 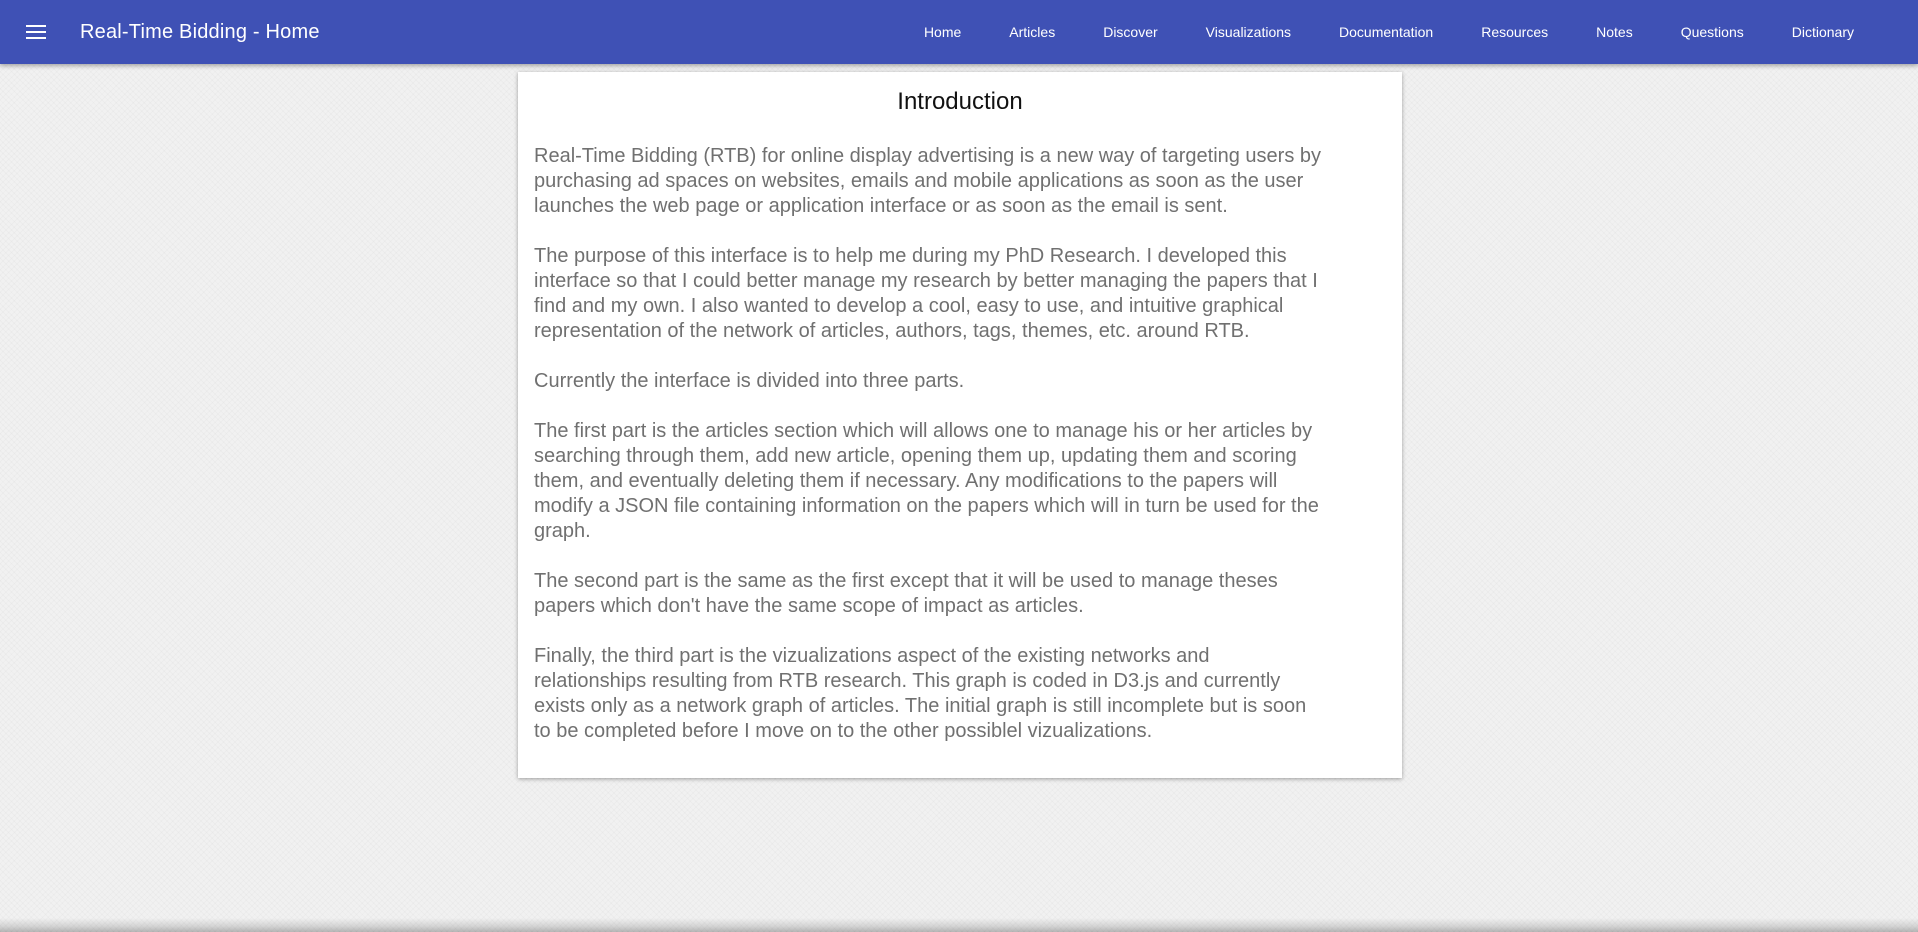 I want to click on nav-item-resources: Resources, so click(x=1514, y=32).